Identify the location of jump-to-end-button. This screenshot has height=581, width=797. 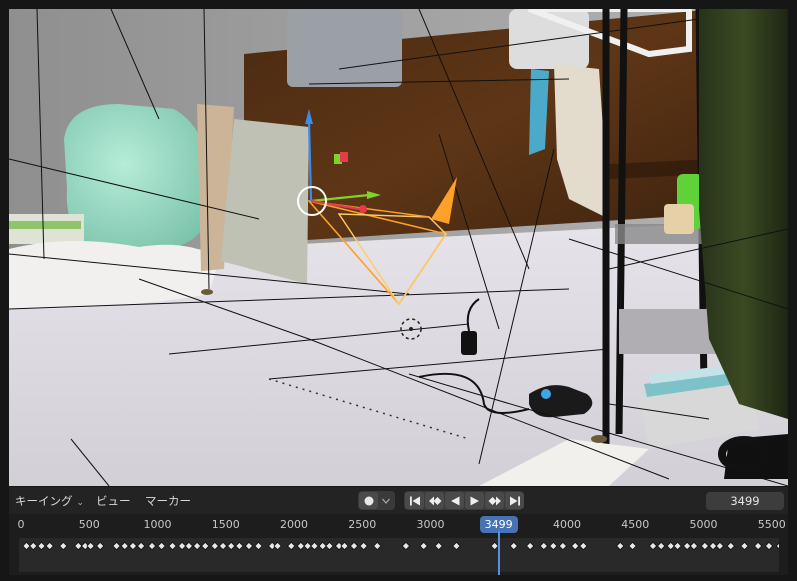
(514, 500).